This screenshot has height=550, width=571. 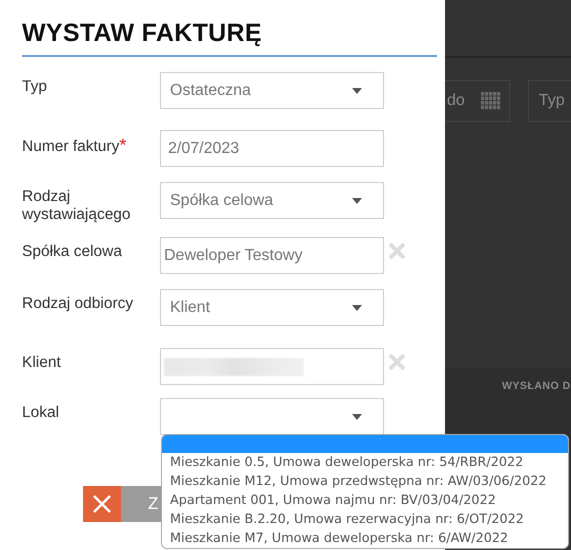 I want to click on dropdown-field: Klient, so click(x=272, y=307).